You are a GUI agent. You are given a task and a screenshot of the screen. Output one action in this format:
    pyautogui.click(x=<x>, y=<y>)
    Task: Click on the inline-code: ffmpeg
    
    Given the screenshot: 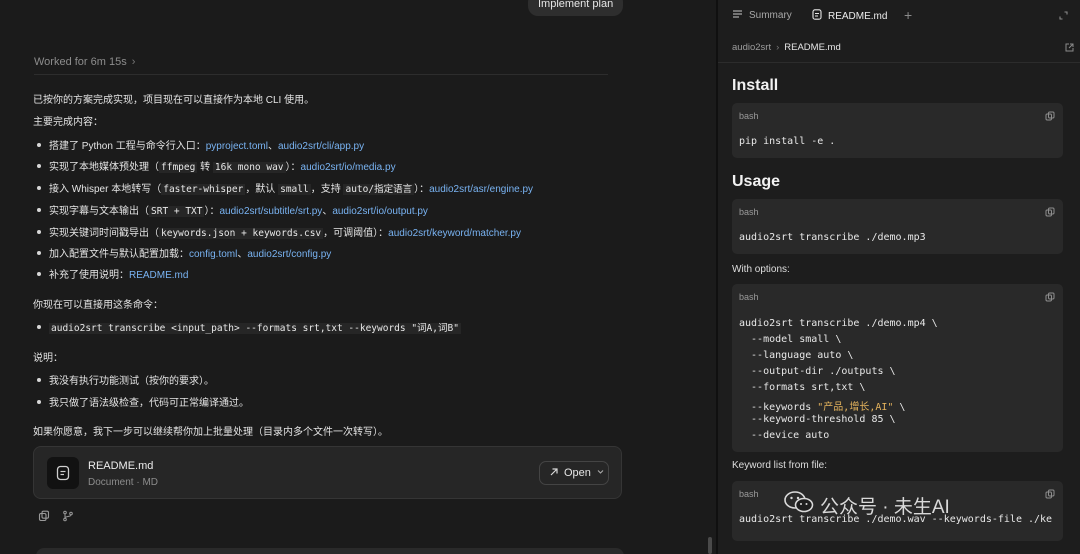 What is the action you would take?
    pyautogui.click(x=178, y=167)
    